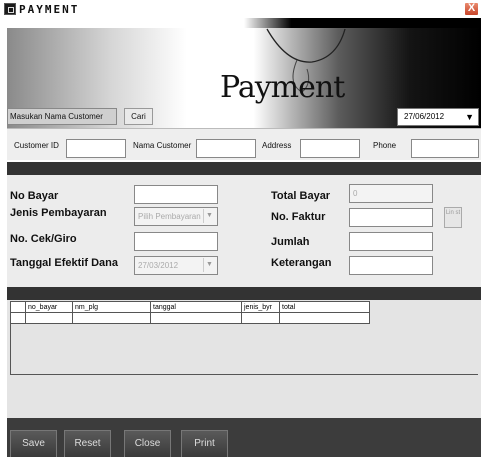 This screenshot has width=481, height=457. I want to click on close-icon: X, so click(471, 8).